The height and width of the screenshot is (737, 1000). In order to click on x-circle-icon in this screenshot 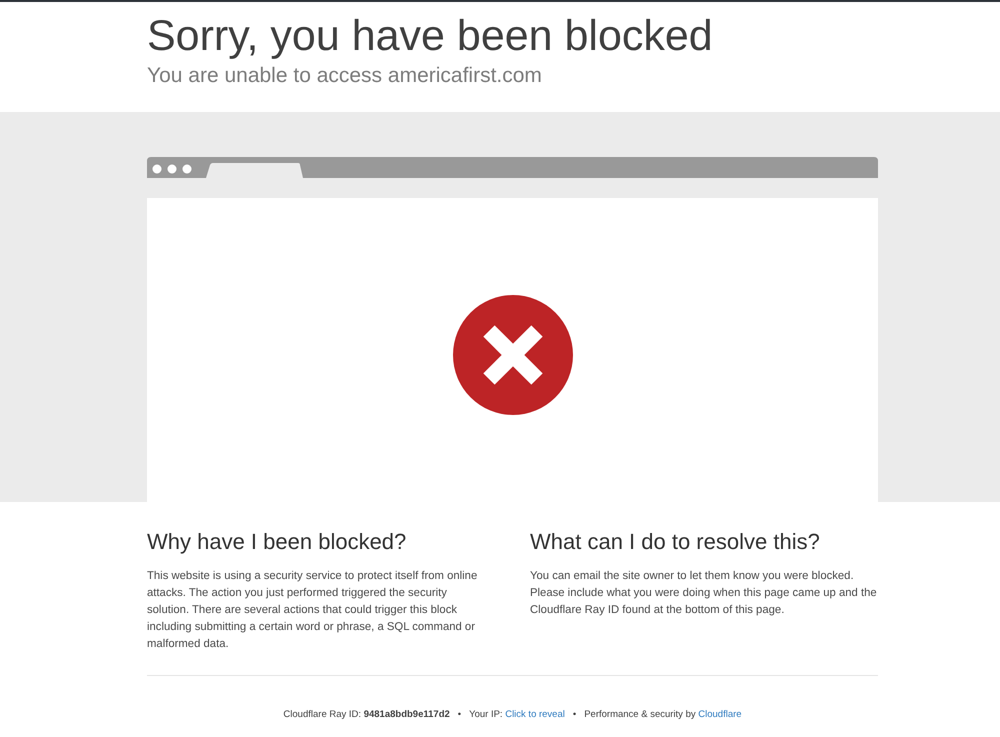, I will do `click(512, 355)`.